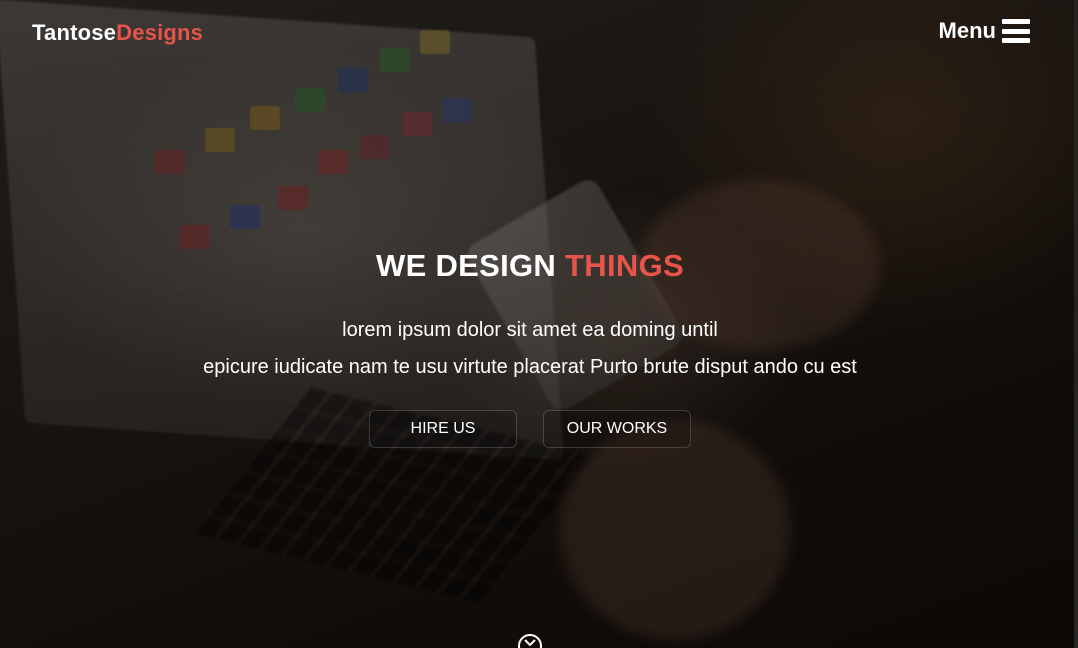 Image resolution: width=1078 pixels, height=648 pixels. What do you see at coordinates (967, 30) in the screenshot?
I see `menu-label: Menu` at bounding box center [967, 30].